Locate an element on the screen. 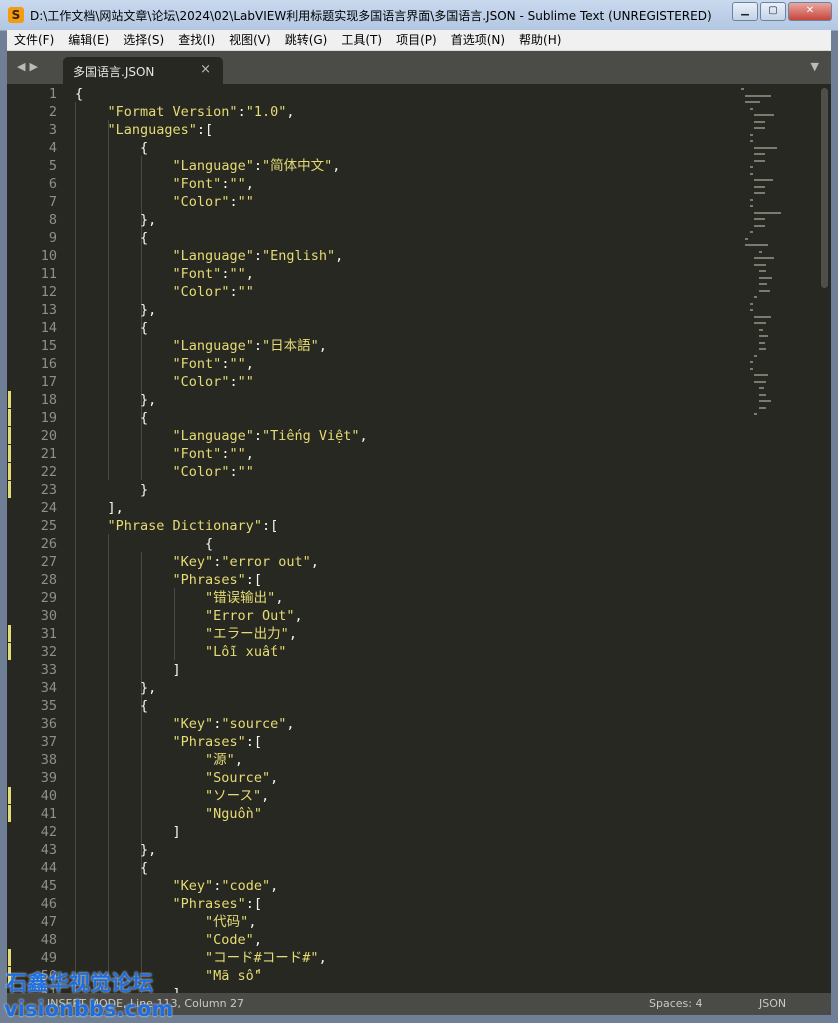 The width and height of the screenshot is (838, 1023). minimap is located at coordinates (777, 264).